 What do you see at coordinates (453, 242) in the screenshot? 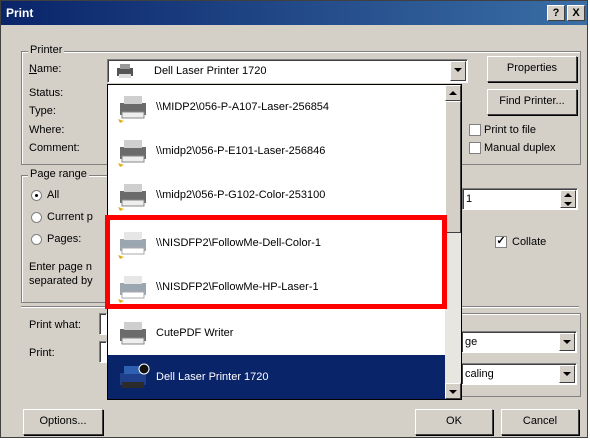
I see `dropdown-scrollbar` at bounding box center [453, 242].